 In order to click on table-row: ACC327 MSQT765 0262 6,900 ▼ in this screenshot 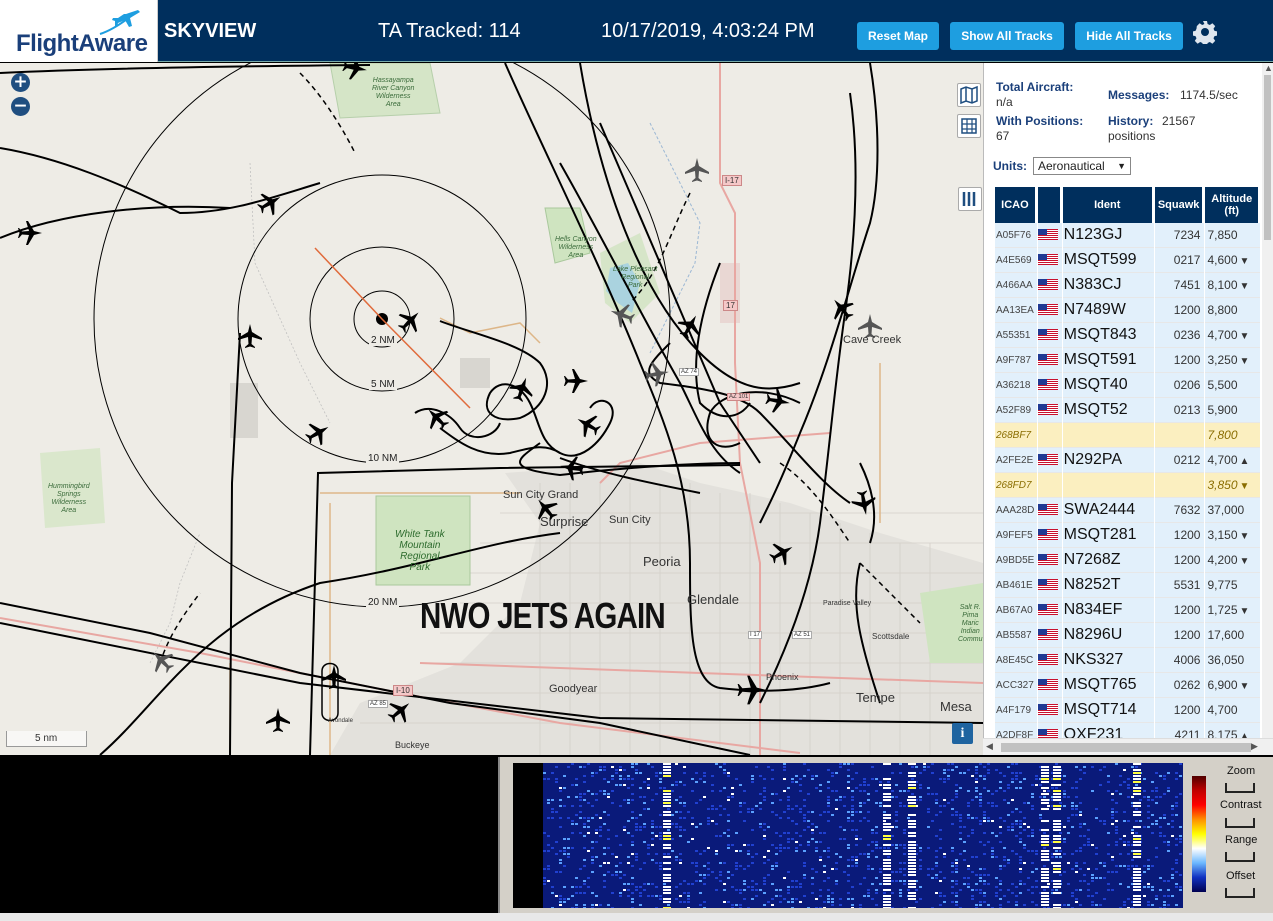, I will do `click(1127, 685)`.